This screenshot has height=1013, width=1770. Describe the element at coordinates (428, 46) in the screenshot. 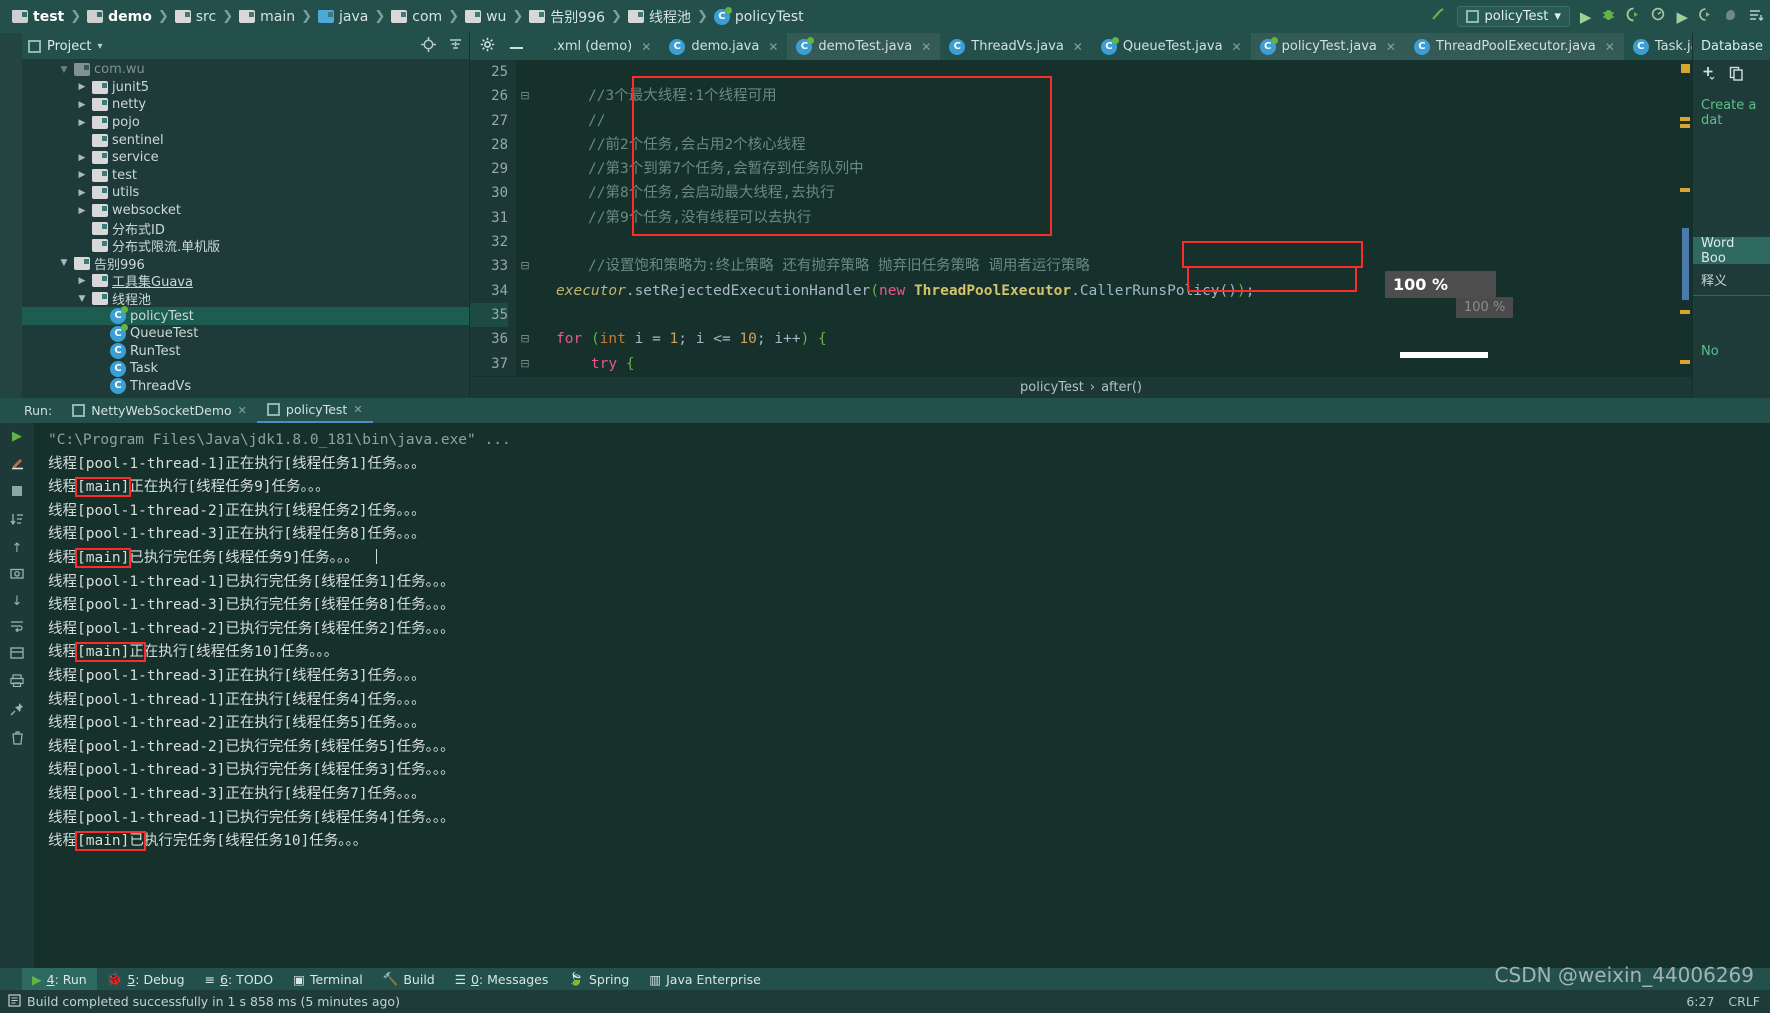

I see `locate-target-icon` at that location.